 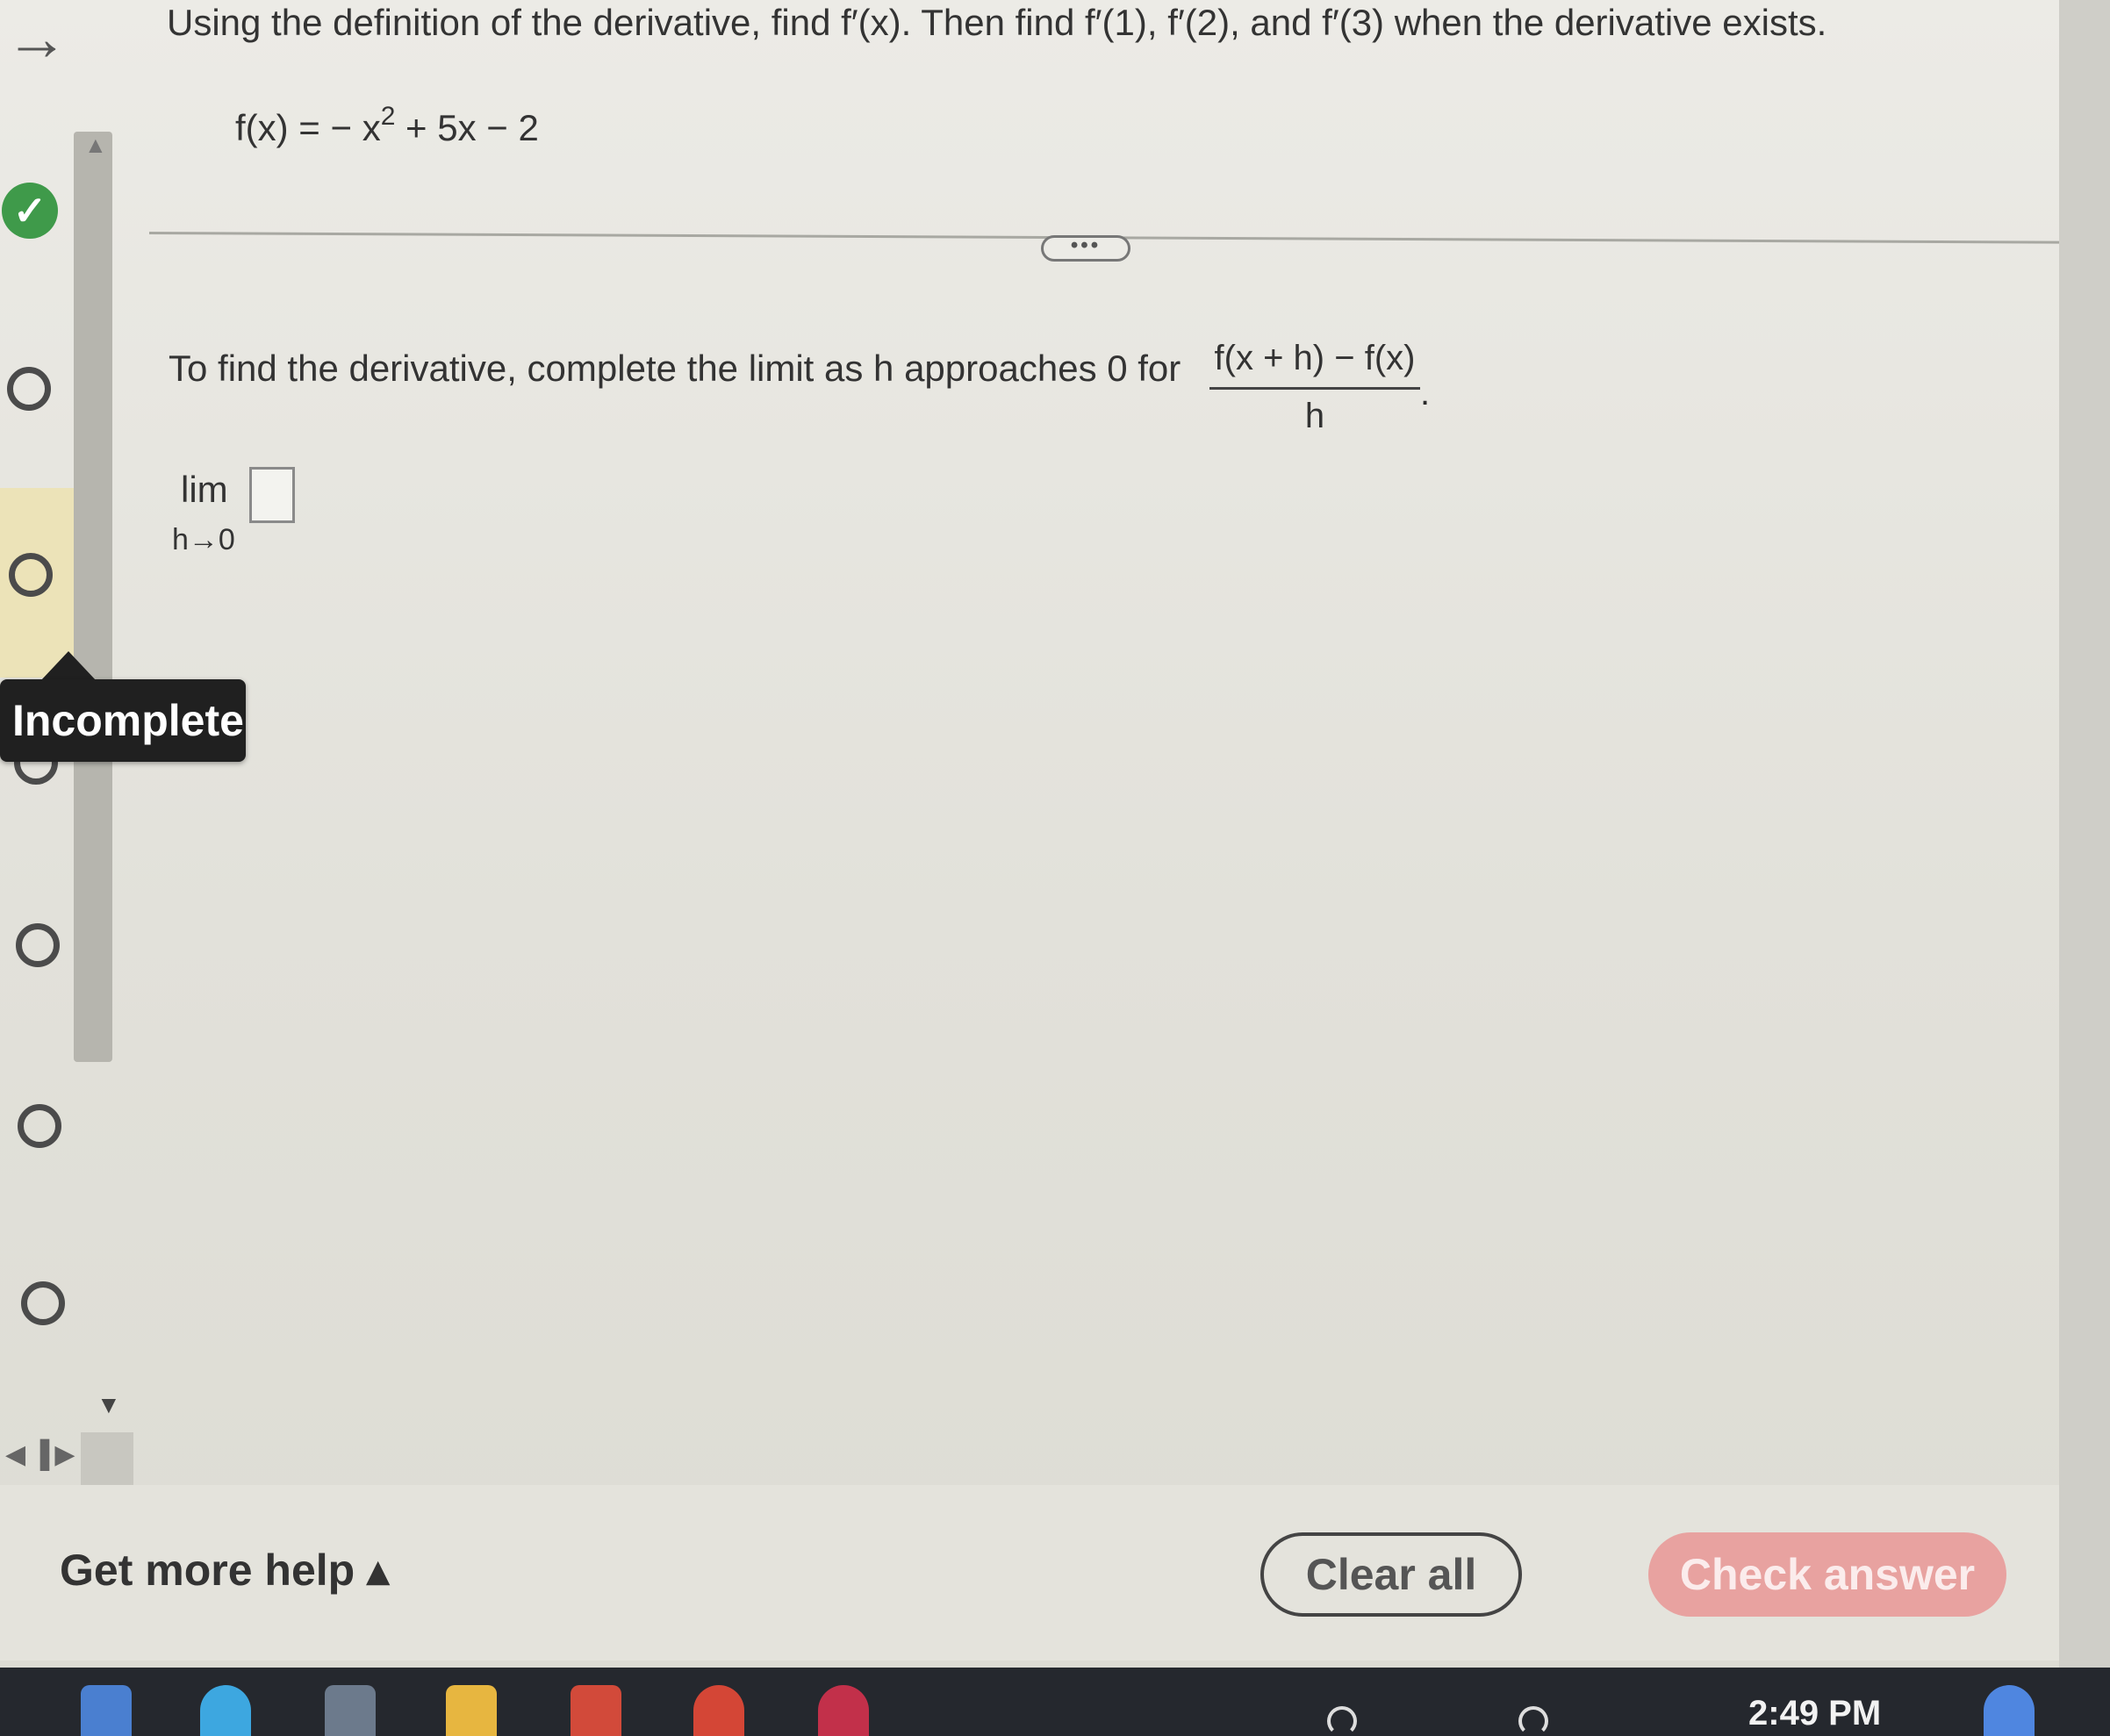 I want to click on folder-icon, so click(x=472, y=1710).